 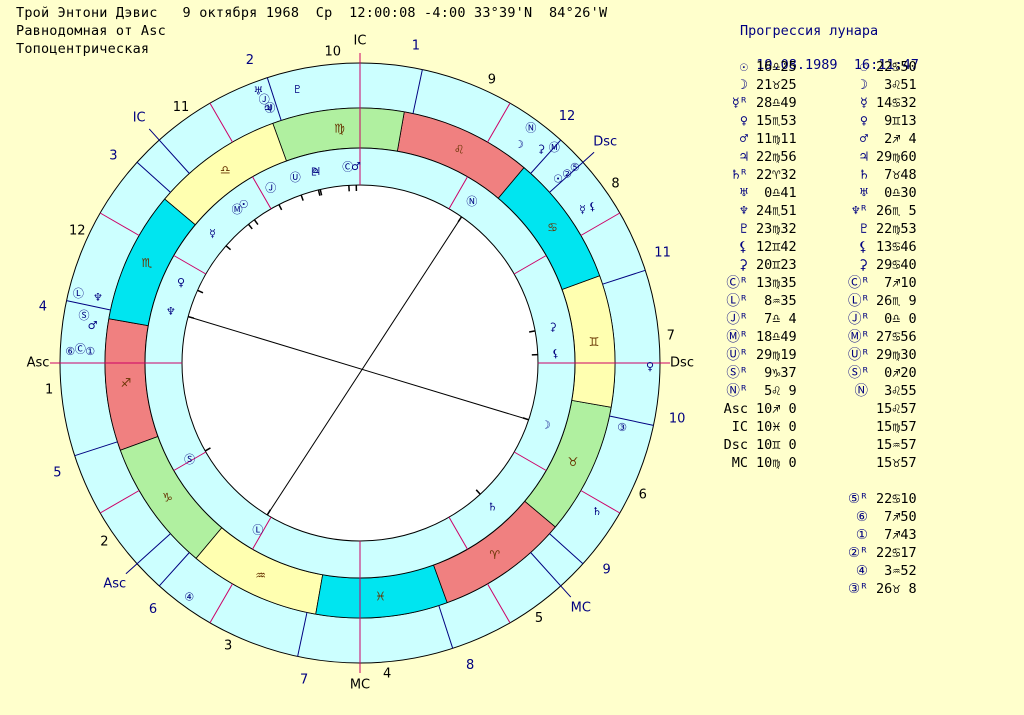 What do you see at coordinates (539, 618) in the screenshot?
I see `natal-house-number: 5` at bounding box center [539, 618].